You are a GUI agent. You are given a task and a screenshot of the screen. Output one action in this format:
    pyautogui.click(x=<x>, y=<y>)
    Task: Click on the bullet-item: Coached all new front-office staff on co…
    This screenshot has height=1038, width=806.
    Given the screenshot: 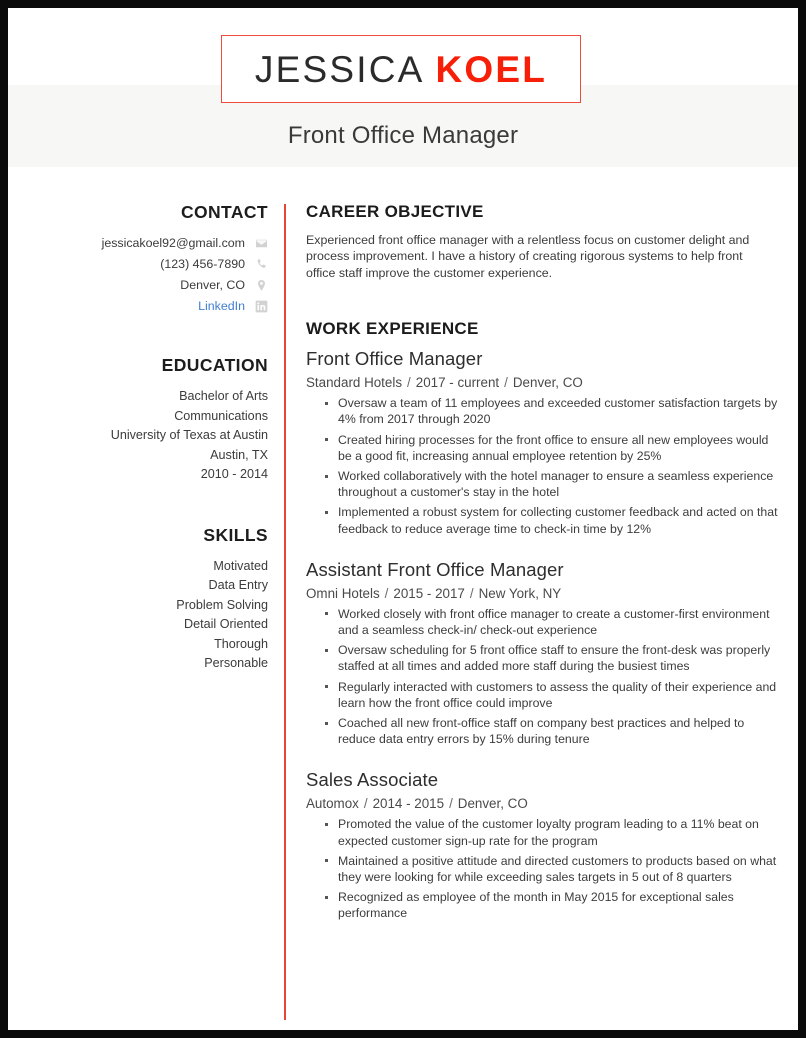 What is the action you would take?
    pyautogui.click(x=542, y=731)
    